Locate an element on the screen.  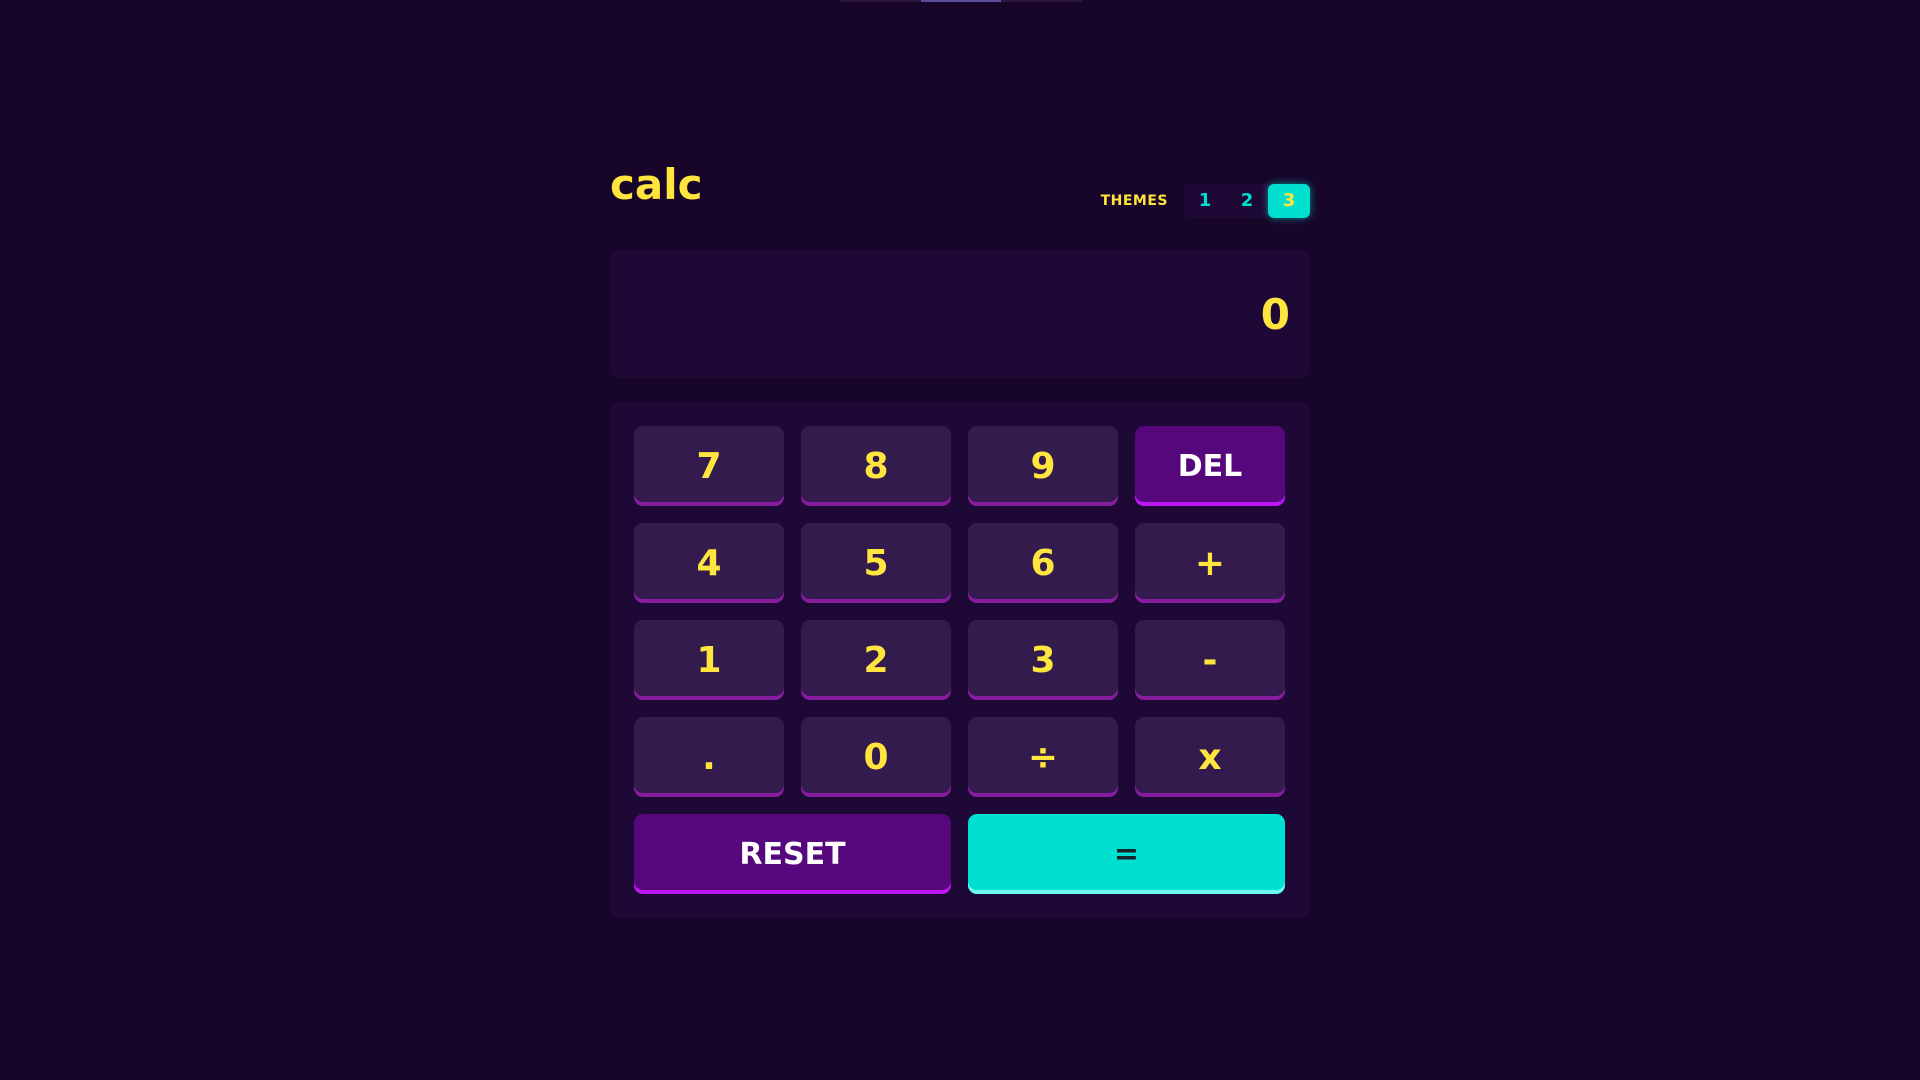
theme-option-1: 1 is located at coordinates (1205, 201).